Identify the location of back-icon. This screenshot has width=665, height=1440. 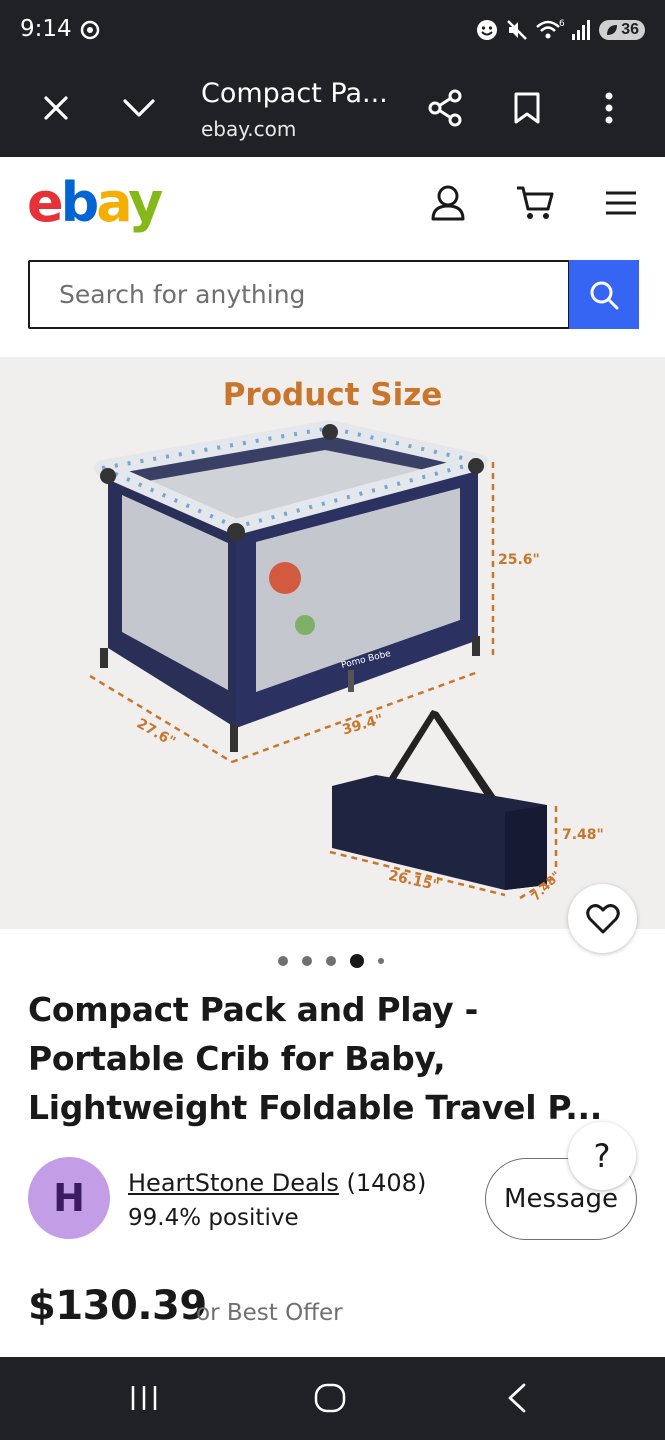
(517, 1398).